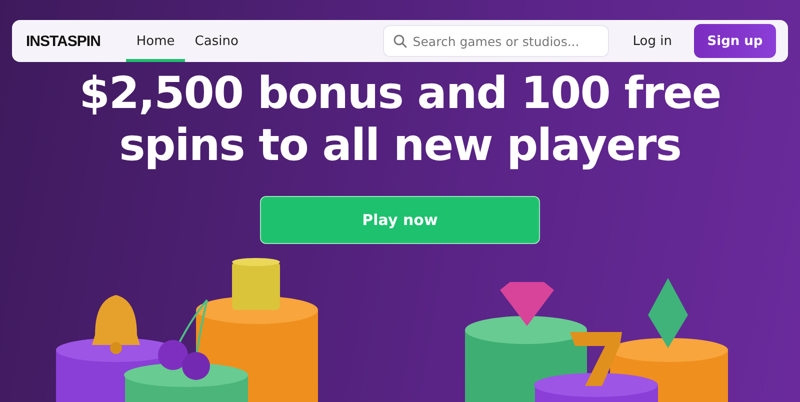  I want to click on login-link: Log in, so click(652, 41).